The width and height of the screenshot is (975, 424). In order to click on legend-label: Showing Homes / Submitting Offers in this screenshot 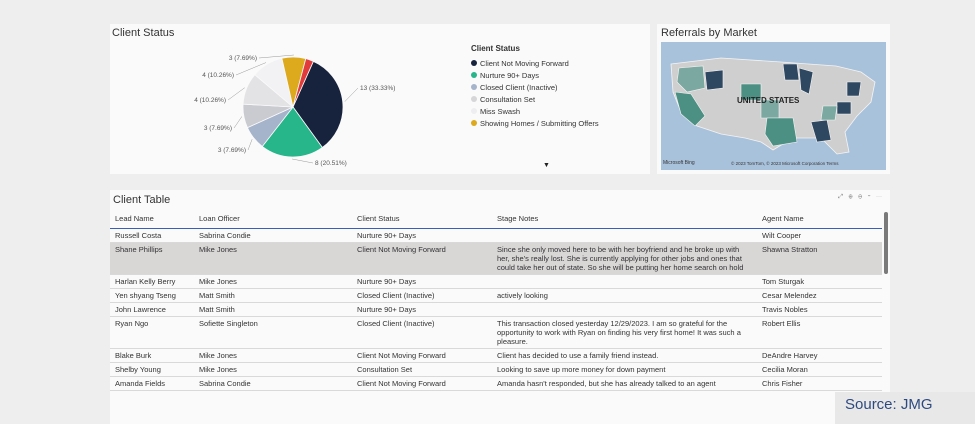, I will do `click(539, 123)`.